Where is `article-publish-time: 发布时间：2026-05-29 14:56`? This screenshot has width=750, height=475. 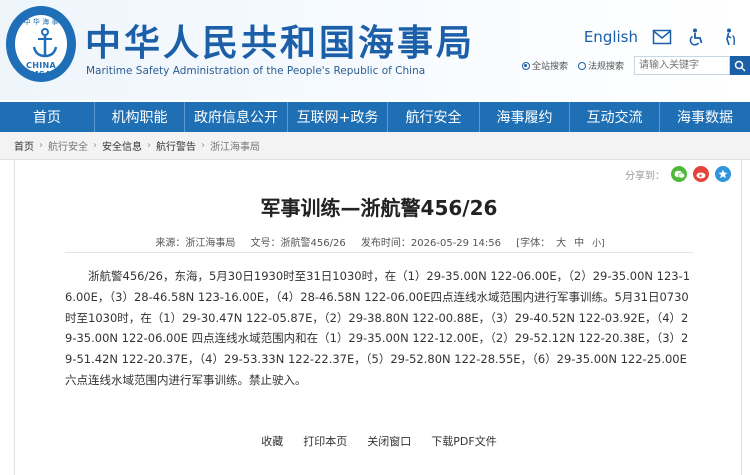
article-publish-time: 发布时间：2026-05-29 14:56 is located at coordinates (431, 243).